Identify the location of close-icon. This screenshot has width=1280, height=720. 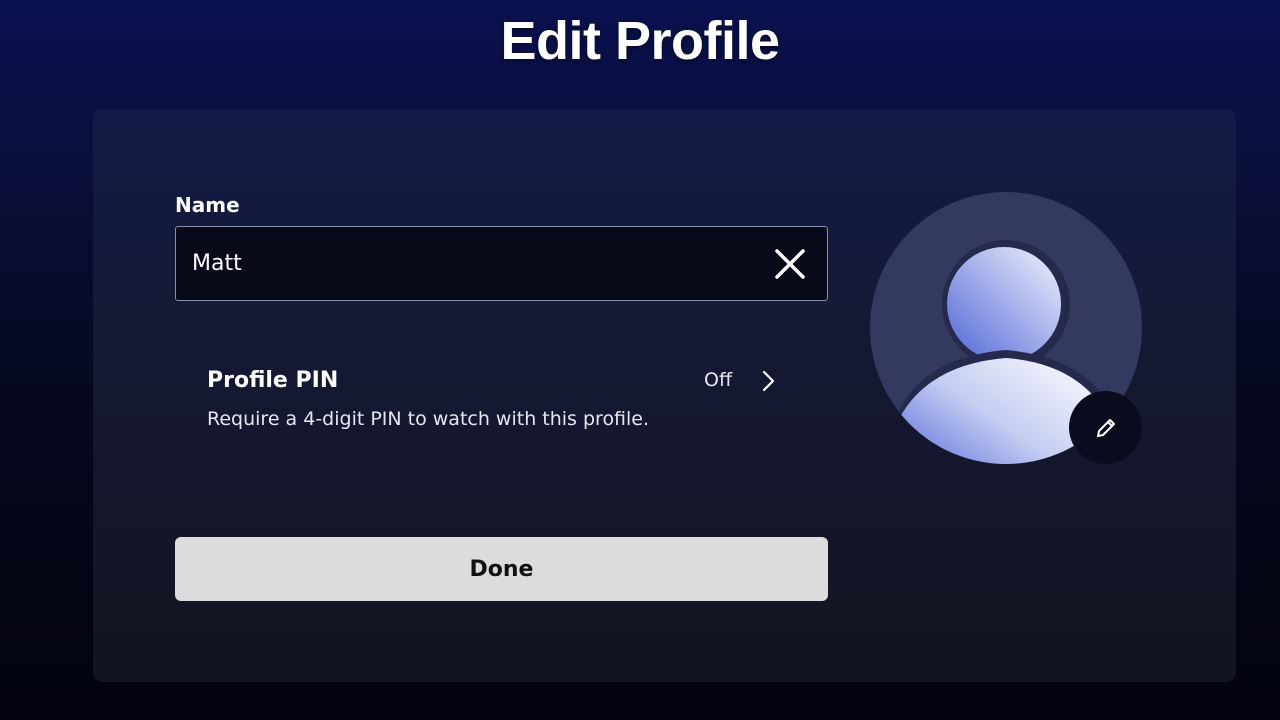
(790, 264).